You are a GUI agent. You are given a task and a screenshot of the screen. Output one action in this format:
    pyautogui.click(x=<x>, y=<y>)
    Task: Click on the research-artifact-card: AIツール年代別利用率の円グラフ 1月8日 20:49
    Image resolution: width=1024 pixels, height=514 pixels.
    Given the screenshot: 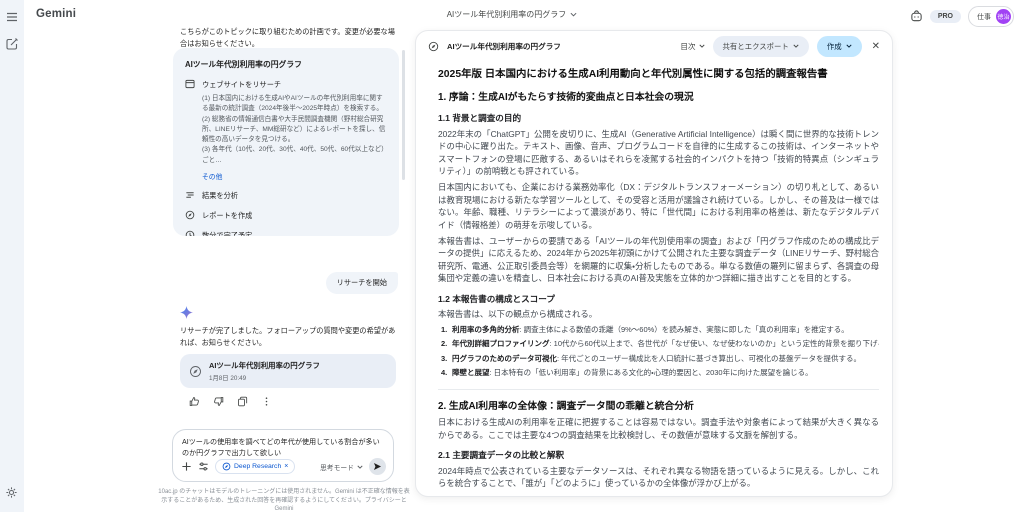 What is the action you would take?
    pyautogui.click(x=288, y=371)
    